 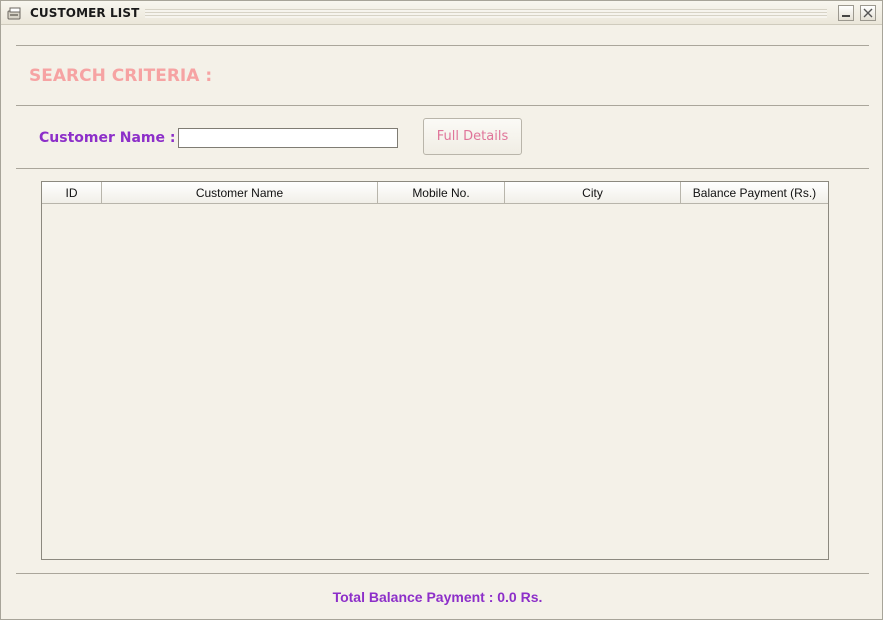 What do you see at coordinates (593, 192) in the screenshot?
I see `column-header-city: City` at bounding box center [593, 192].